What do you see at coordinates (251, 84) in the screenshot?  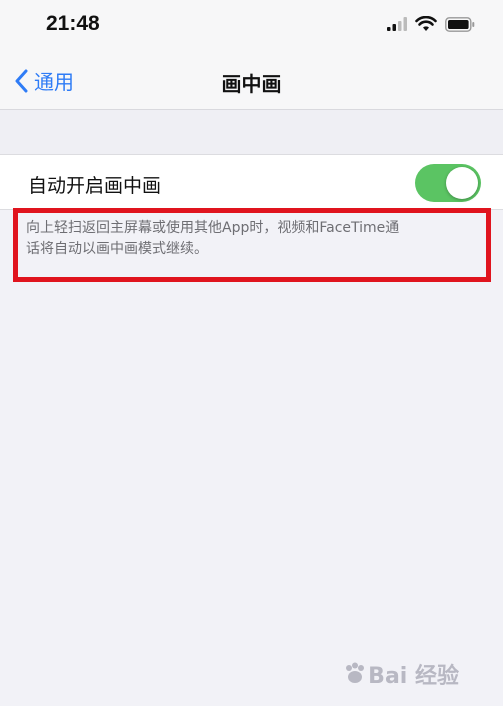 I see `page-title: 画中画` at bounding box center [251, 84].